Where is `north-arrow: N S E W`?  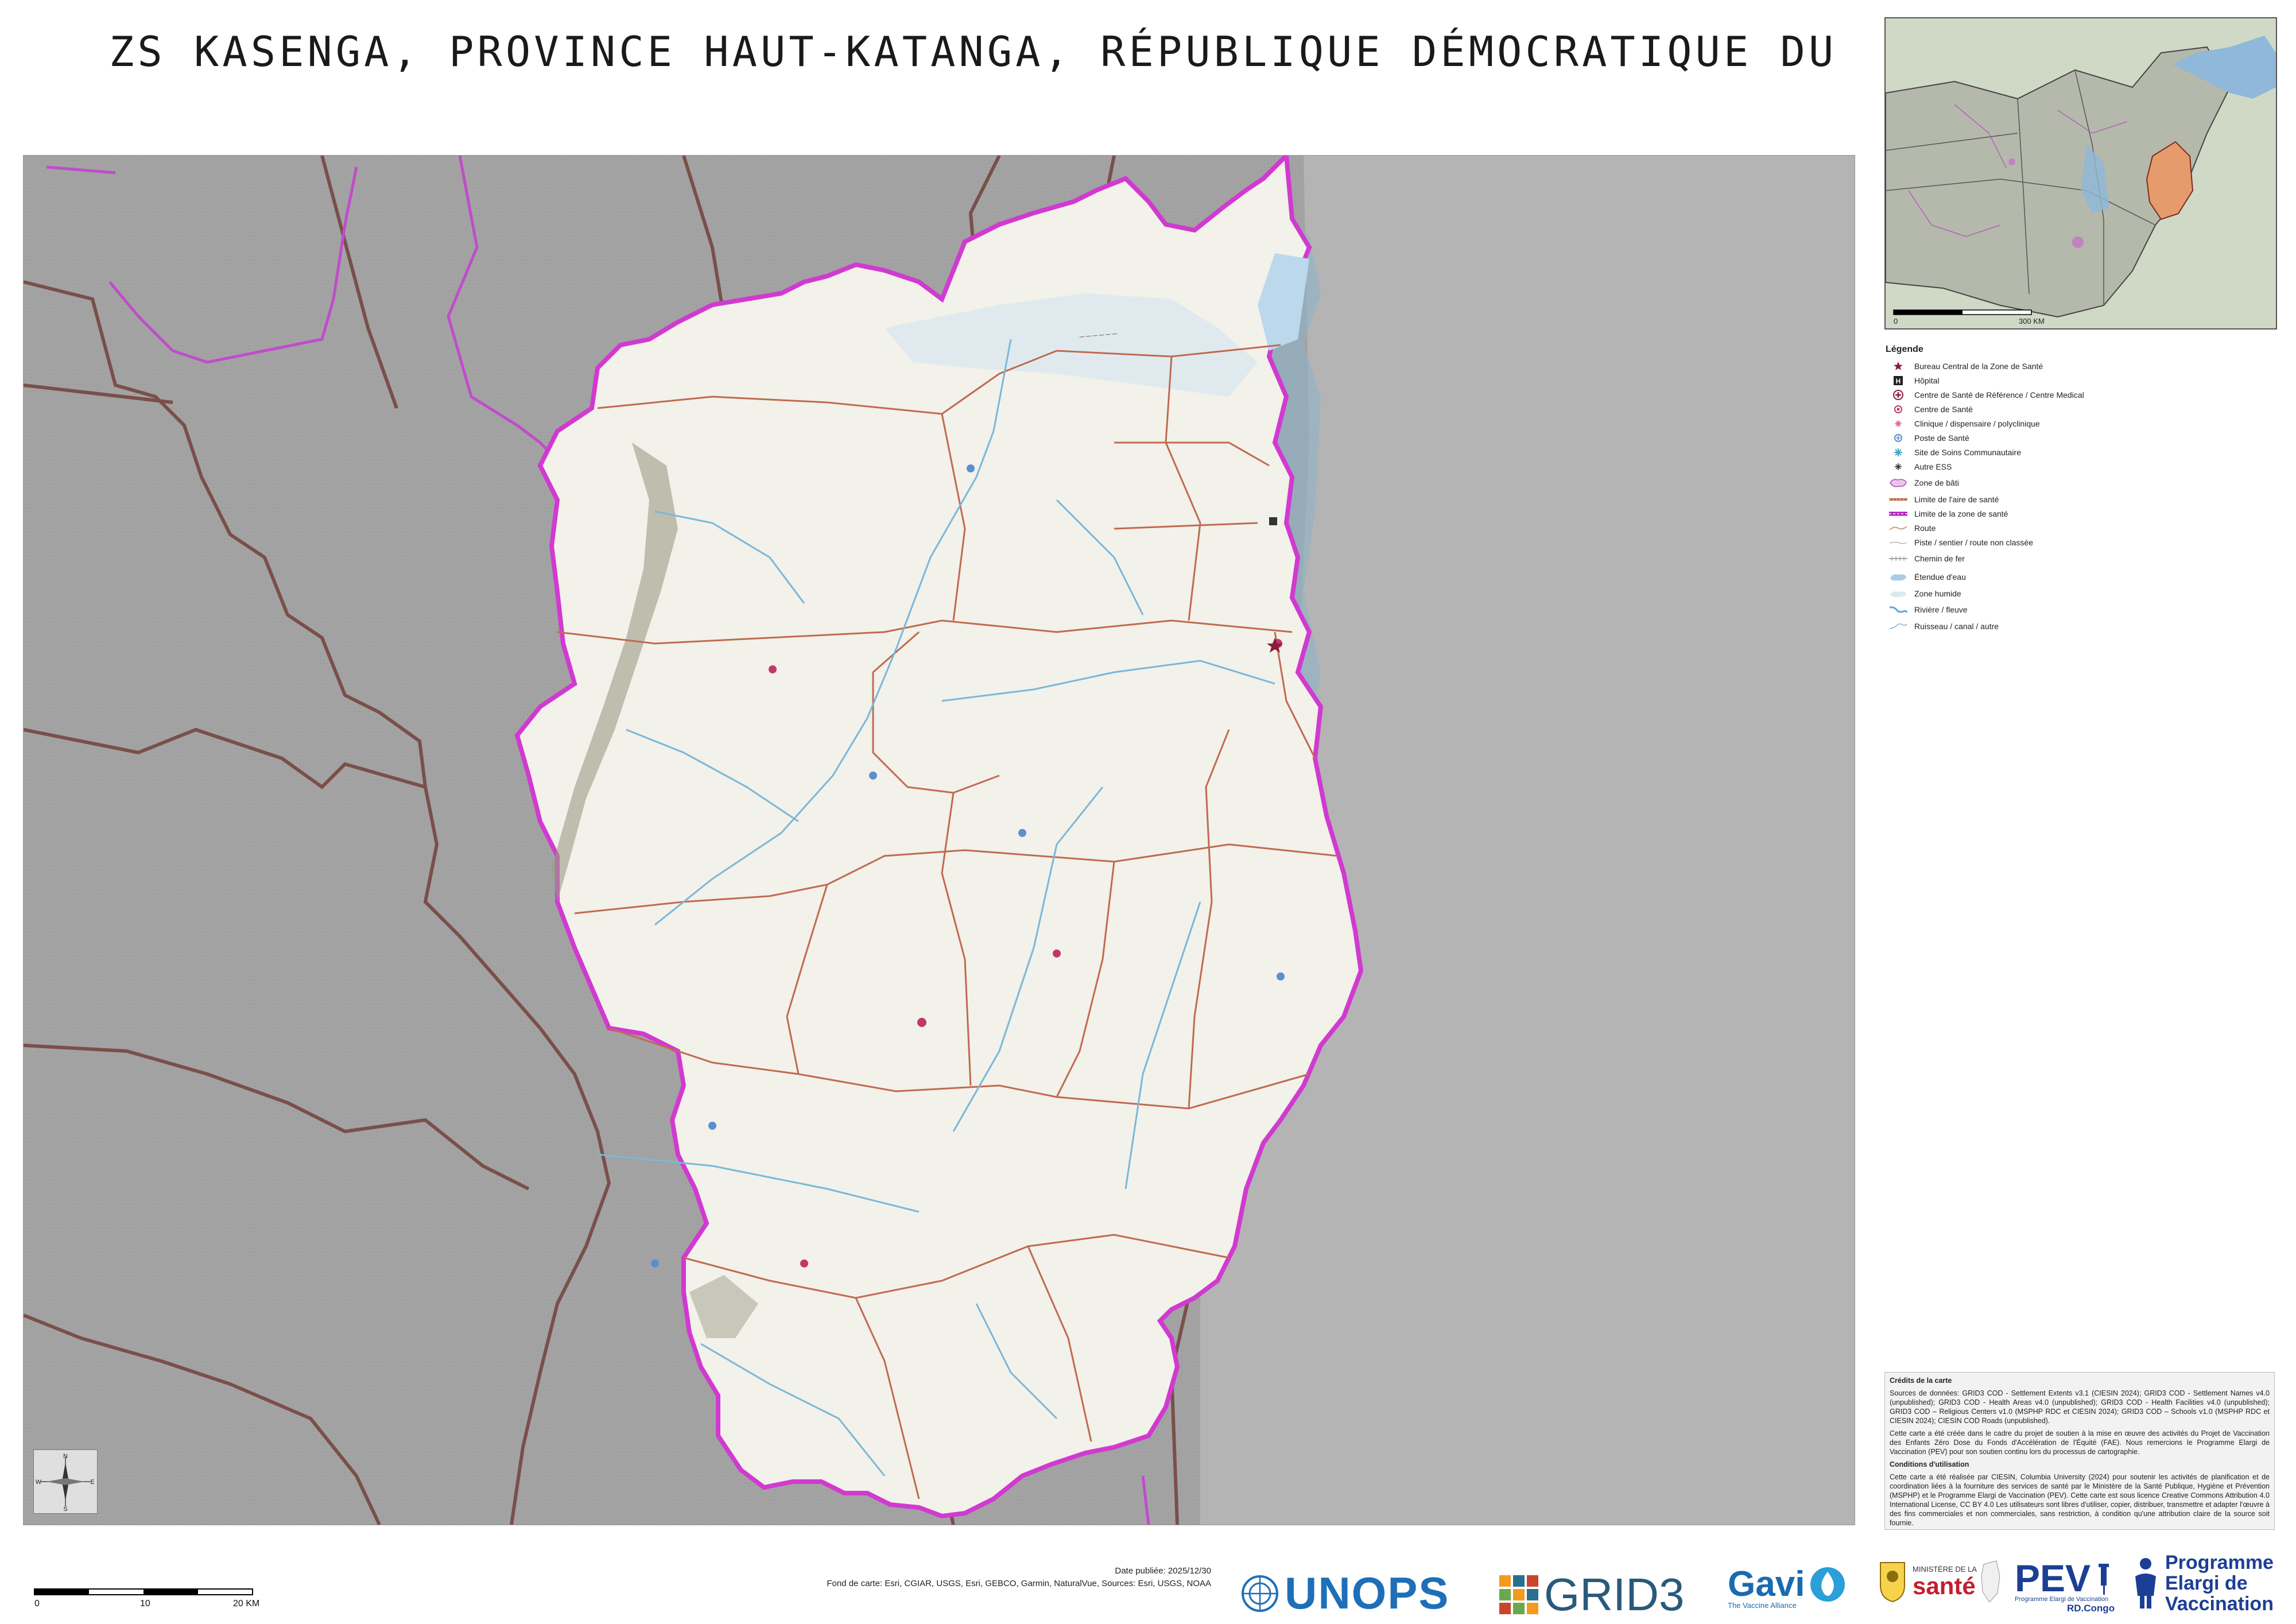
north-arrow: N S E W is located at coordinates (65, 1481).